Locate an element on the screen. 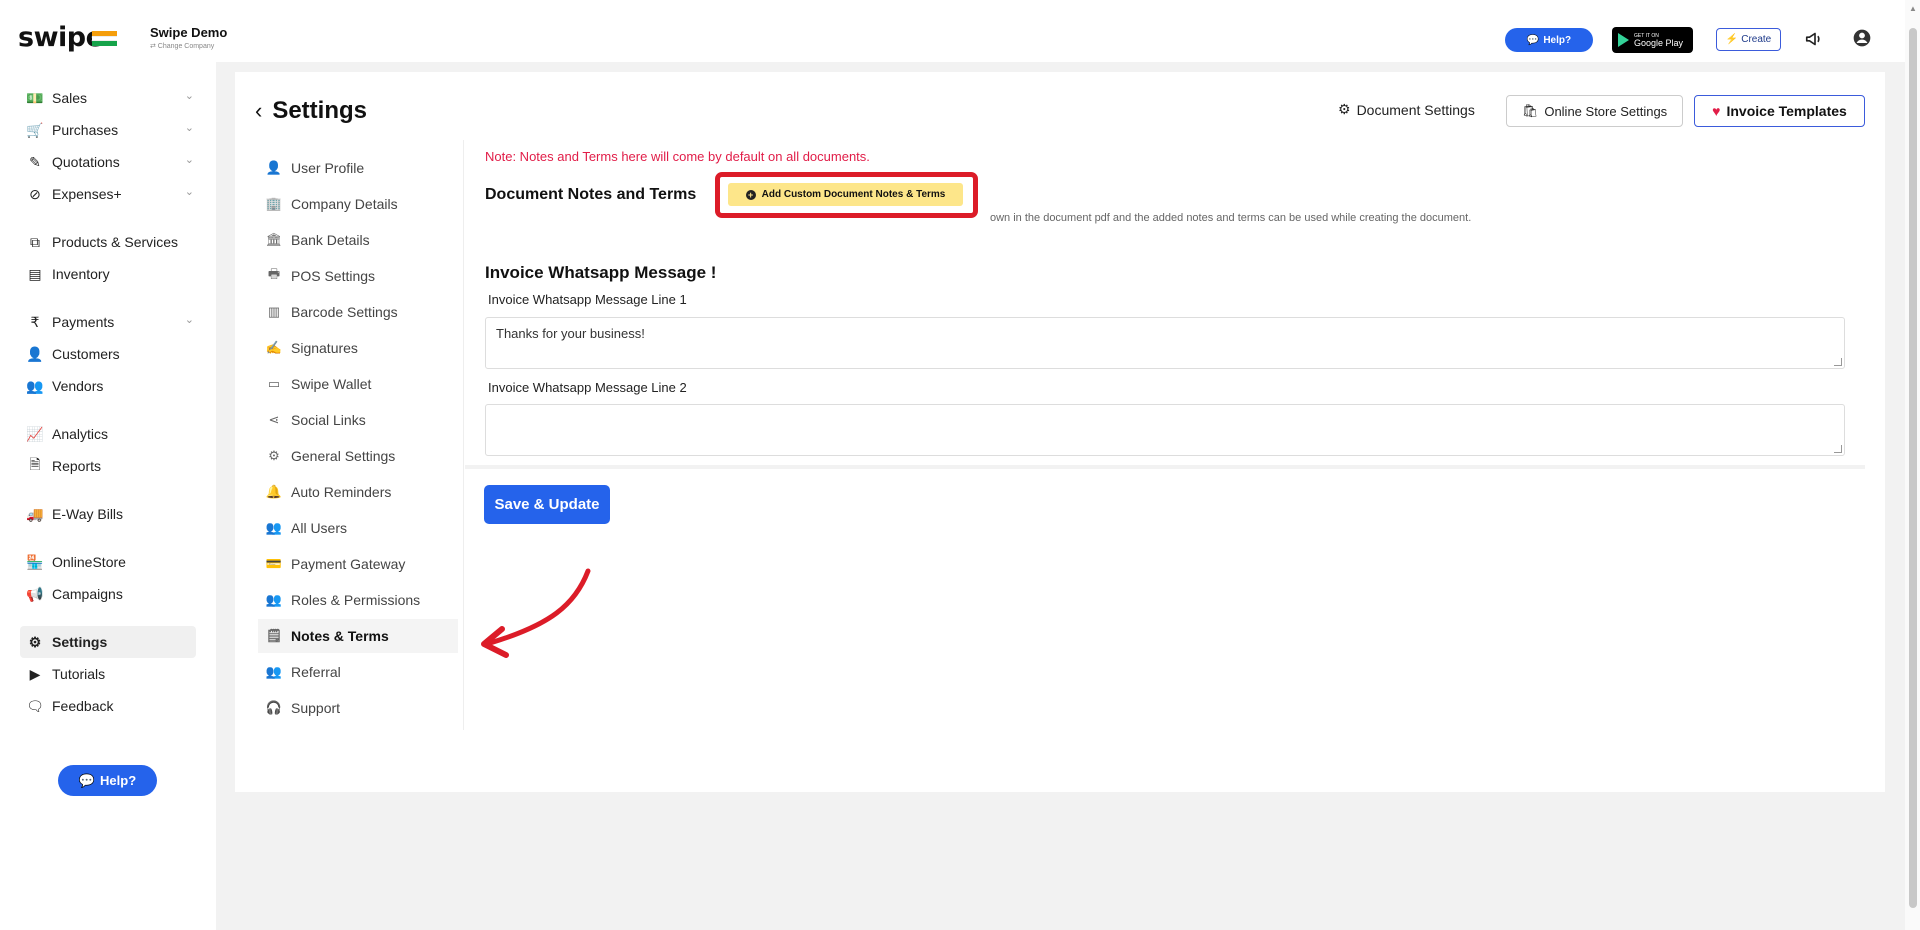 The image size is (1920, 930). cart-icon: 🛒 is located at coordinates (35, 129).